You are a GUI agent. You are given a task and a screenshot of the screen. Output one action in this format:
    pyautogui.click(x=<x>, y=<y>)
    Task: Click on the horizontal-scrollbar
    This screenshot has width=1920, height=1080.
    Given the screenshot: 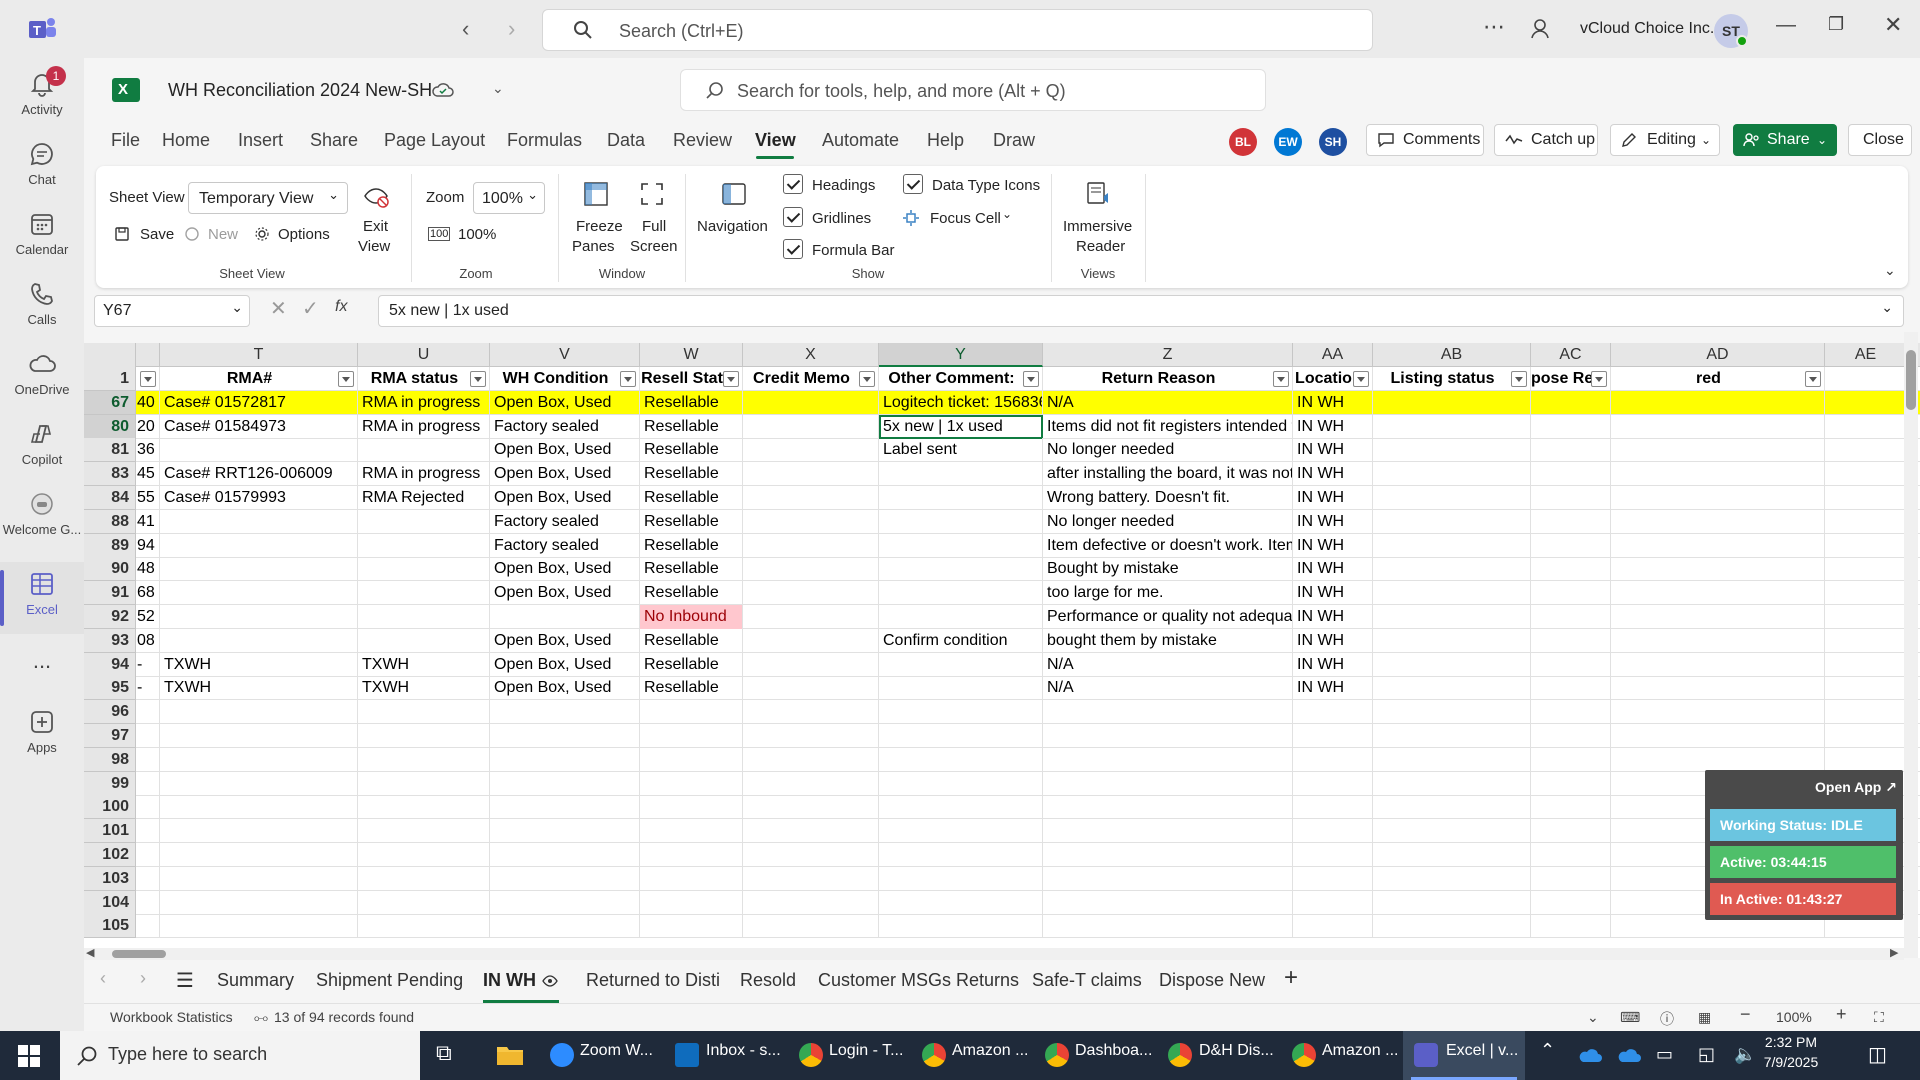 What is the action you would take?
    pyautogui.click(x=994, y=954)
    